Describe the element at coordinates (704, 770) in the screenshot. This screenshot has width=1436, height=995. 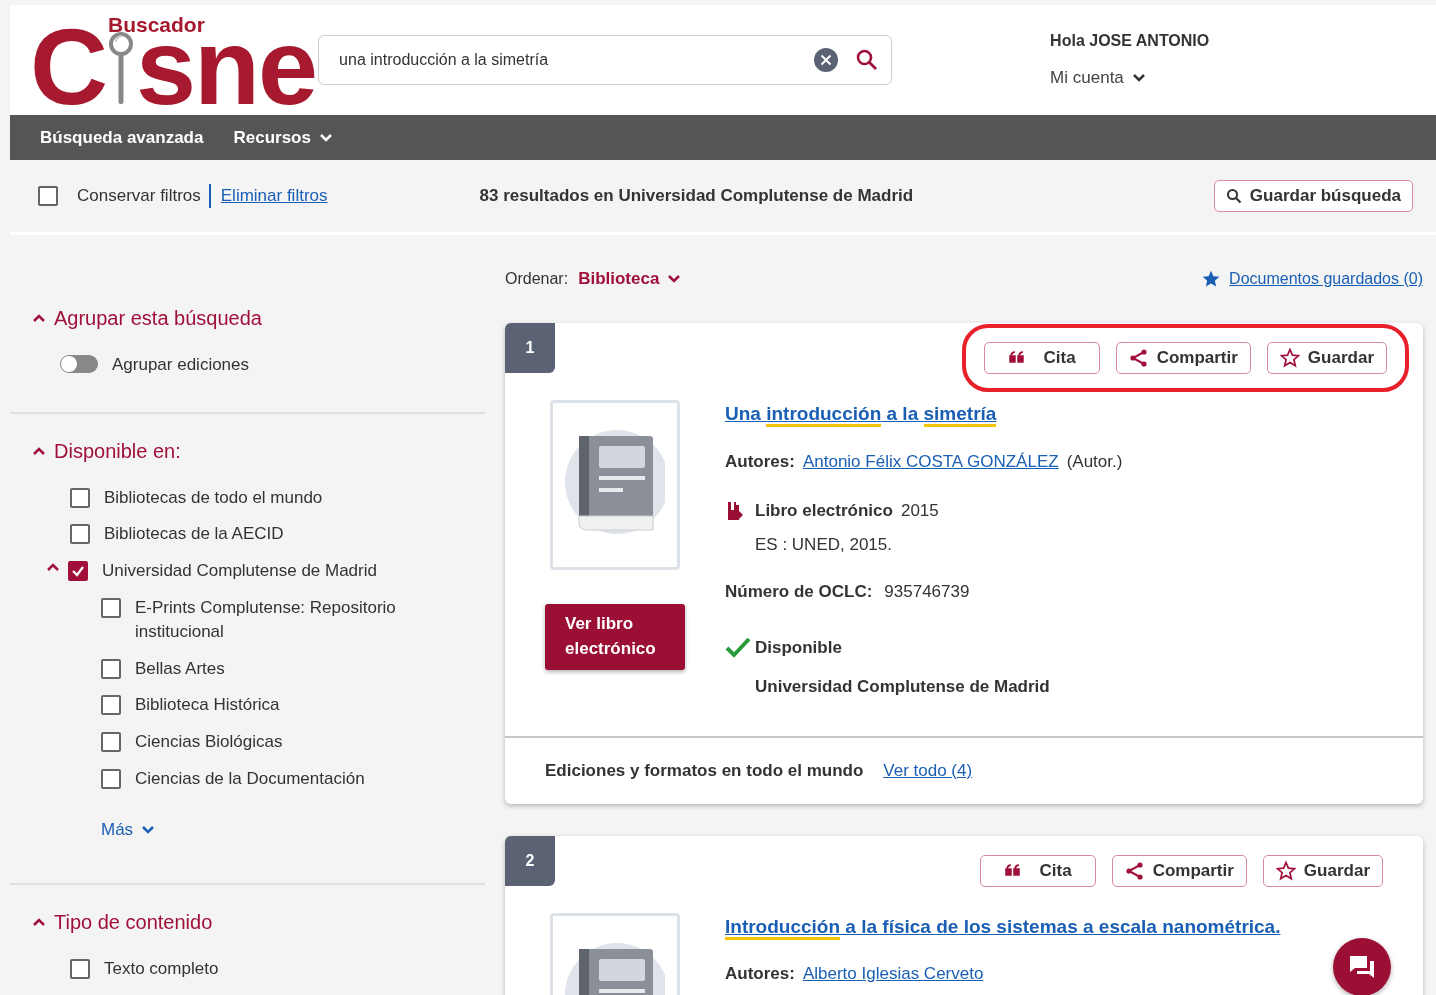
I see `editions-label: Ediciones y formatos en todo el mundo` at that location.